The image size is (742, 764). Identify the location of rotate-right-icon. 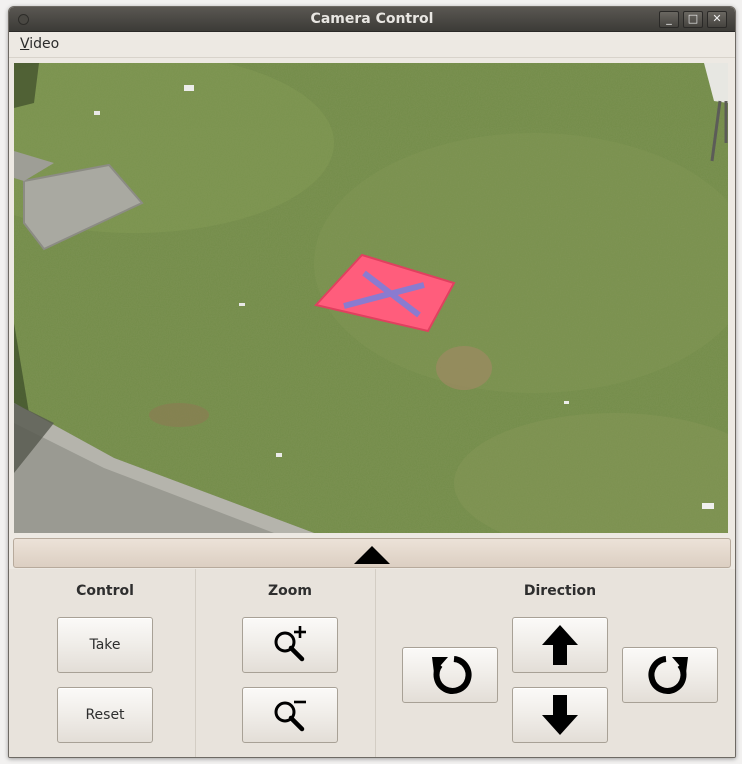
(668, 675).